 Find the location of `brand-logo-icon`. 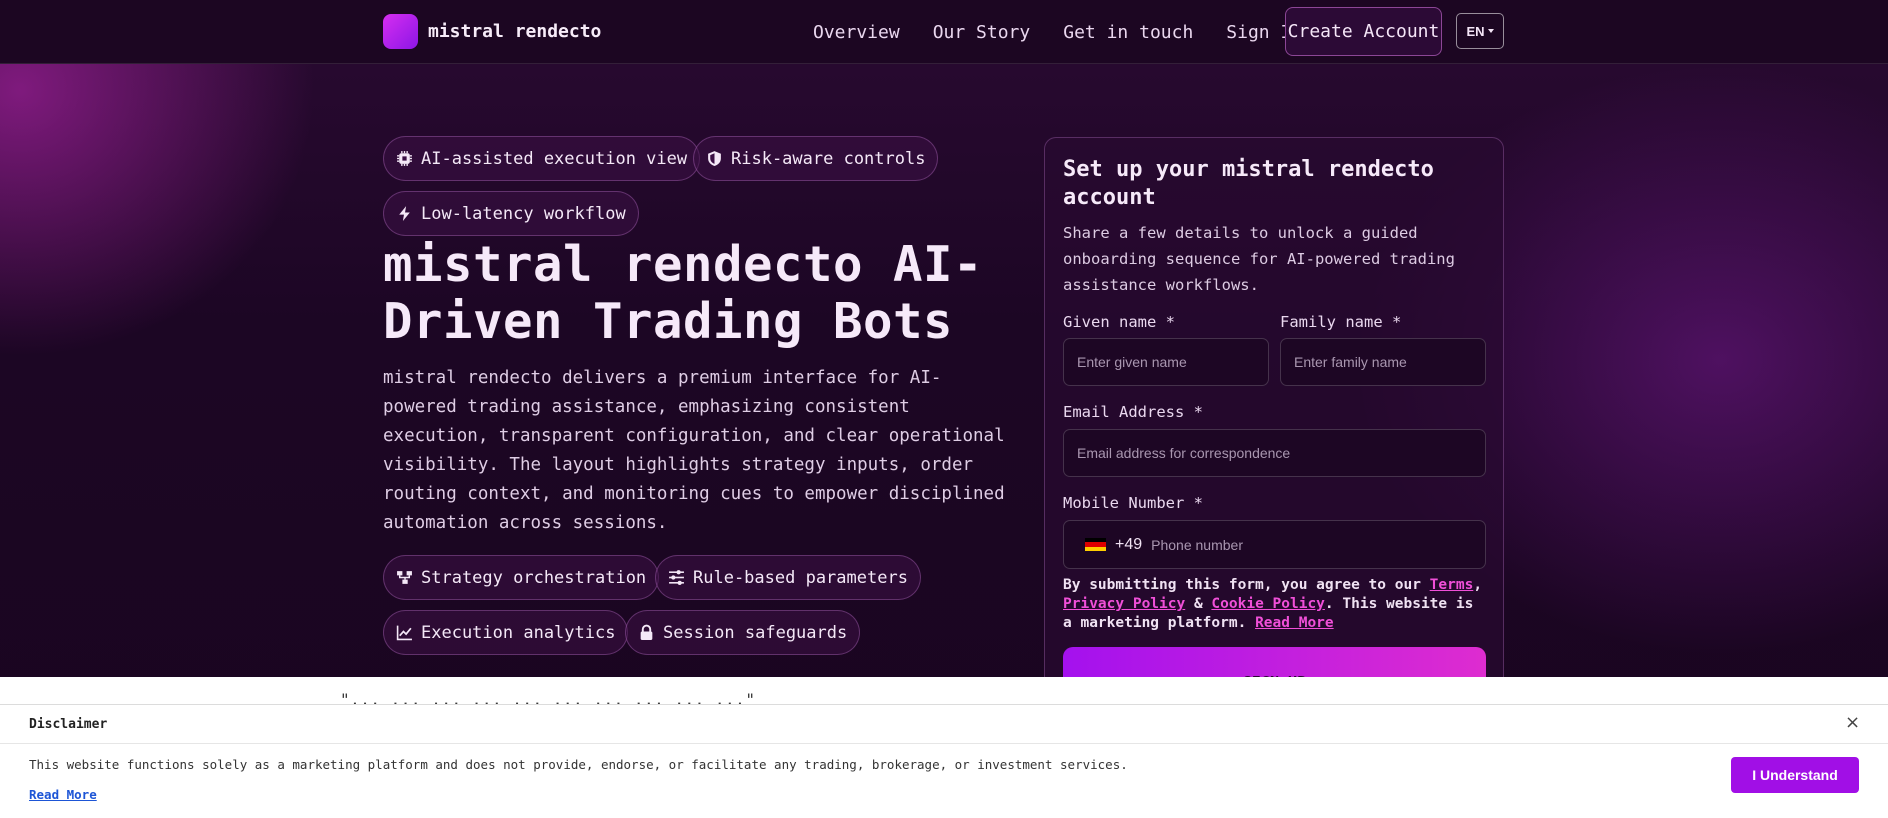

brand-logo-icon is located at coordinates (400, 31).